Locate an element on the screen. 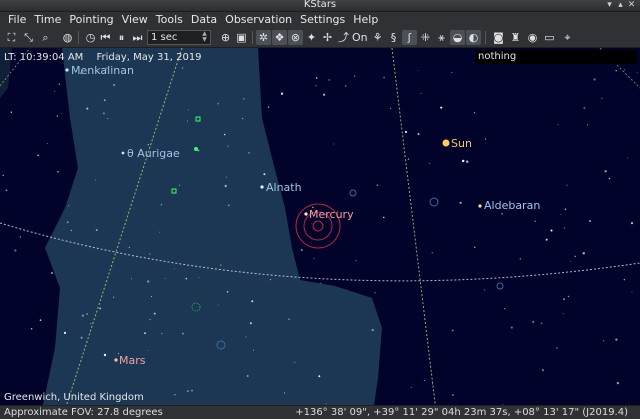  planet-mercury is located at coordinates (306, 214).